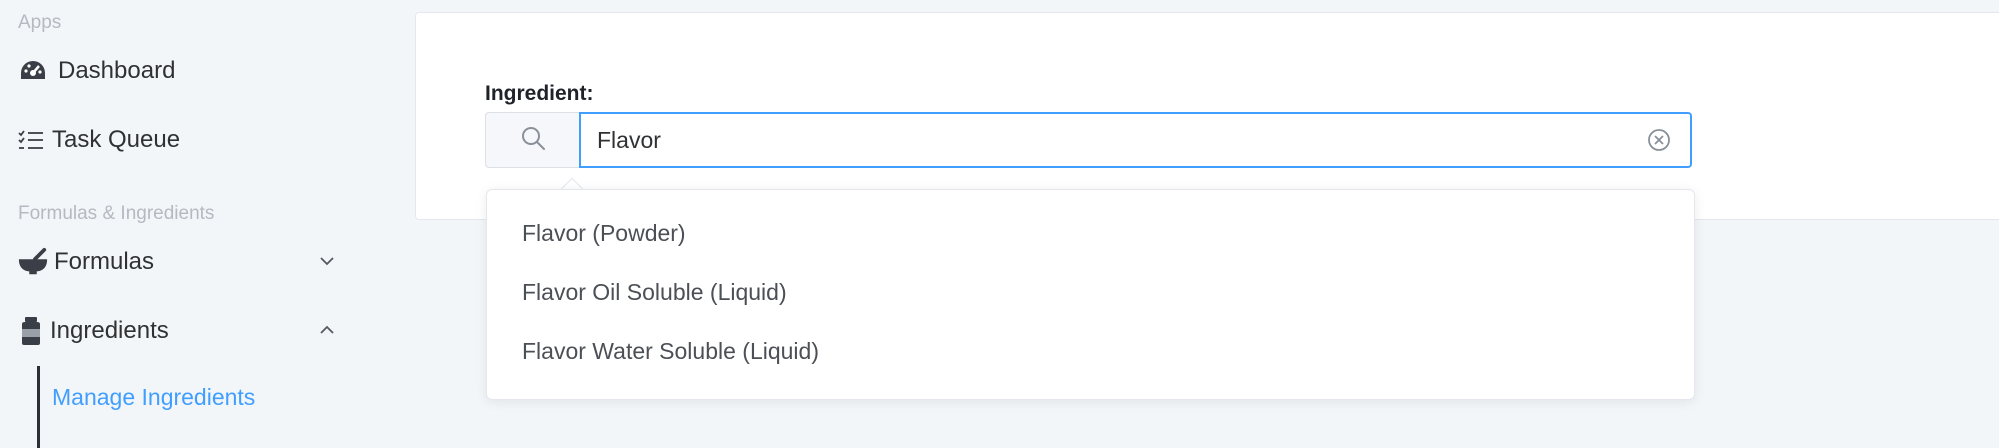 The width and height of the screenshot is (1999, 448). I want to click on search-prepend, so click(532, 140).